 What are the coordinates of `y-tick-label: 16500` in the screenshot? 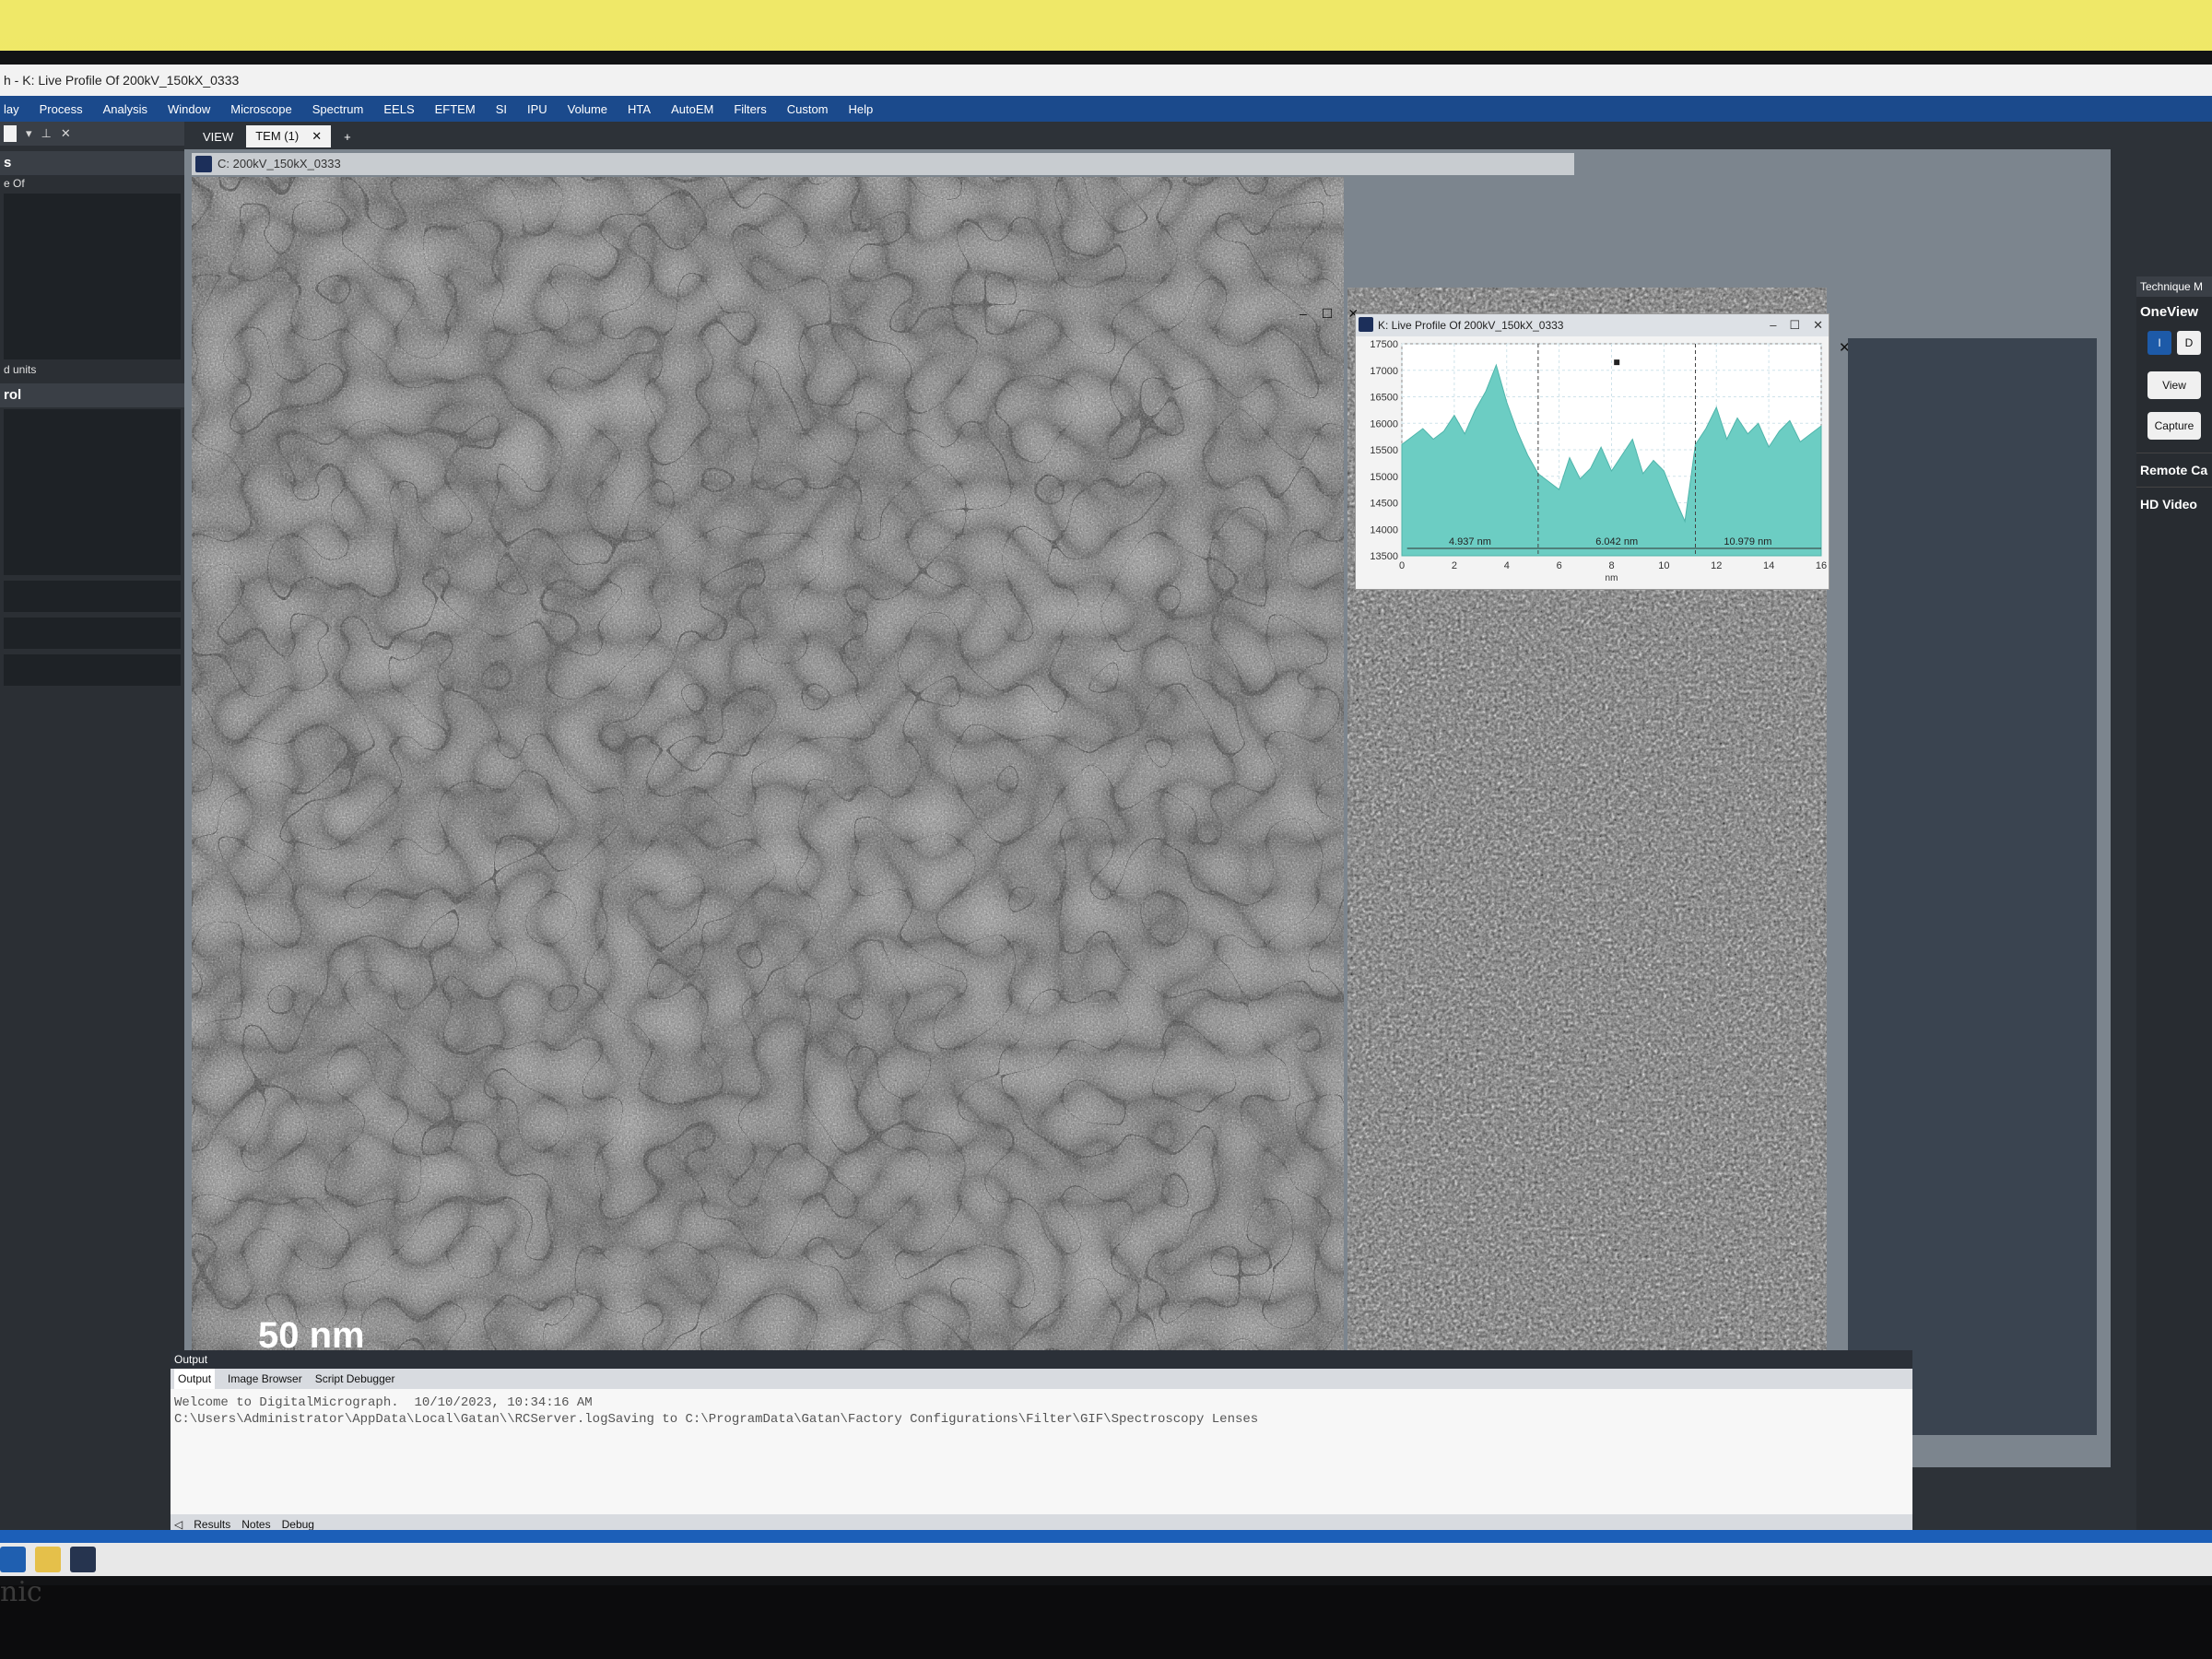 It's located at (1384, 398).